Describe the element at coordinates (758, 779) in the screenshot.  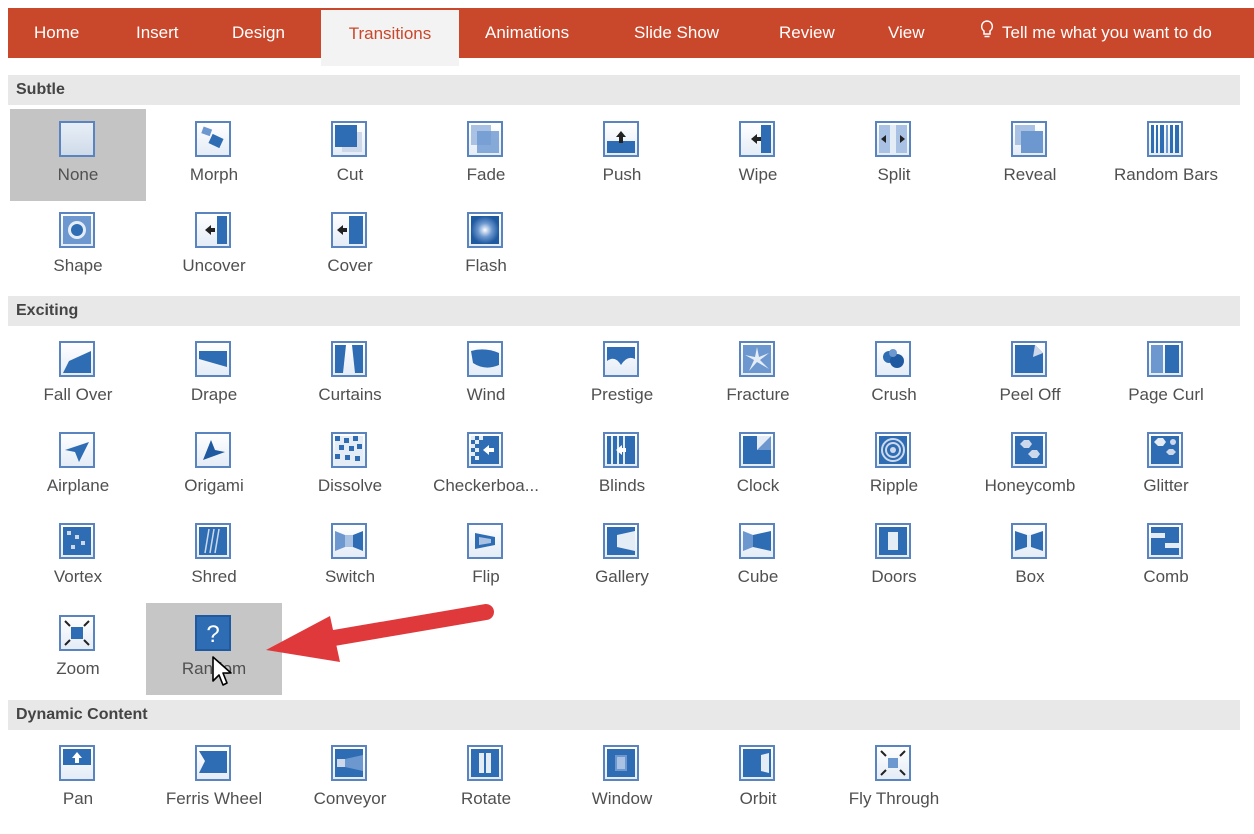
I see `transition-orbit: Orbit` at that location.